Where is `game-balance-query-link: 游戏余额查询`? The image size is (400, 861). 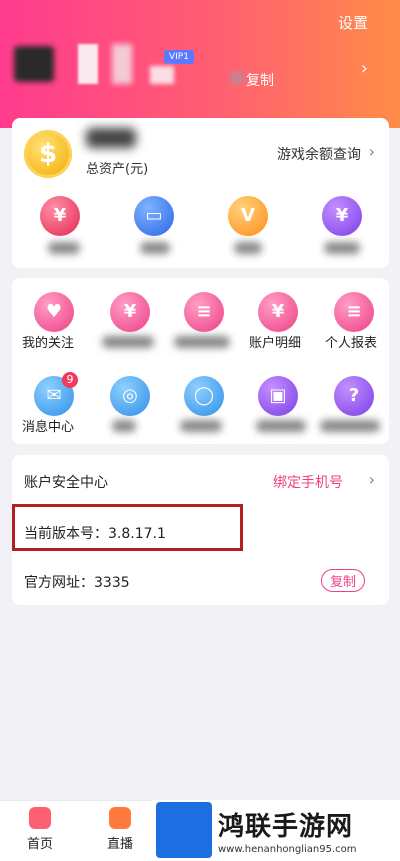
game-balance-query-link: 游戏余额查询 is located at coordinates (319, 154).